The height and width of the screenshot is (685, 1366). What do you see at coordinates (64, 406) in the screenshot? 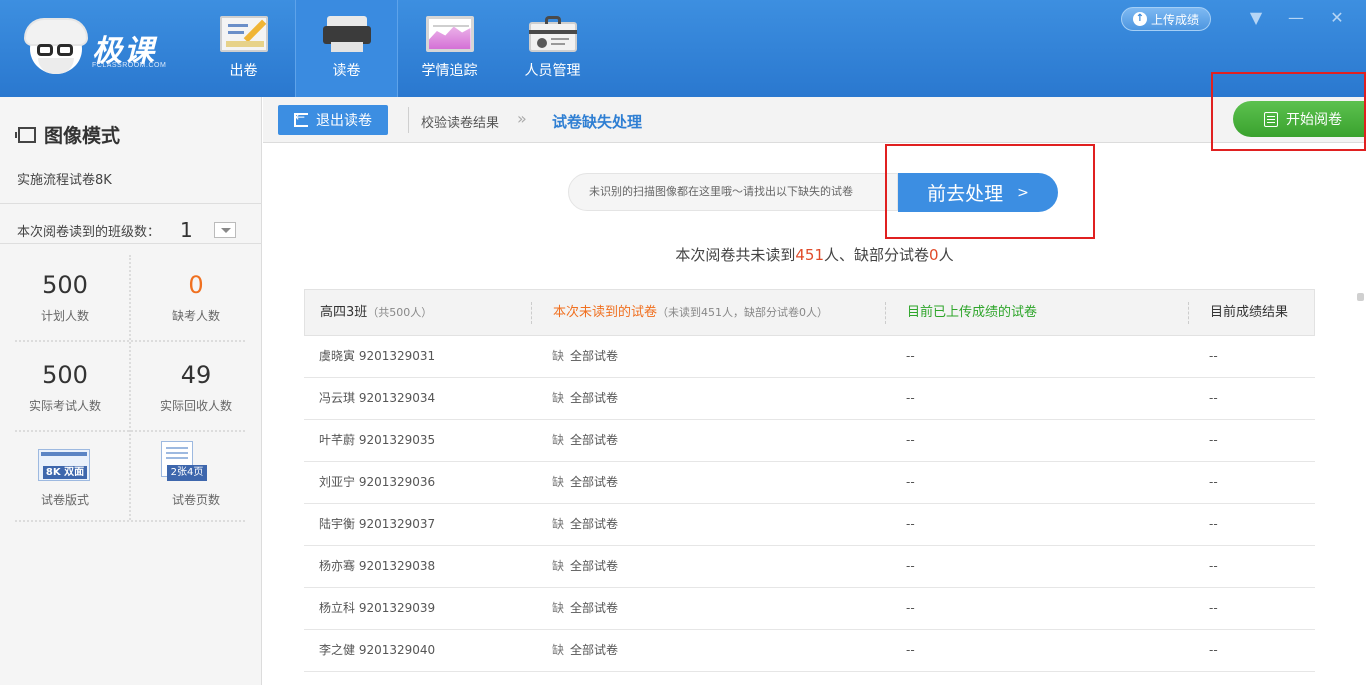
I see `stat-label: 实际考试人数` at bounding box center [64, 406].